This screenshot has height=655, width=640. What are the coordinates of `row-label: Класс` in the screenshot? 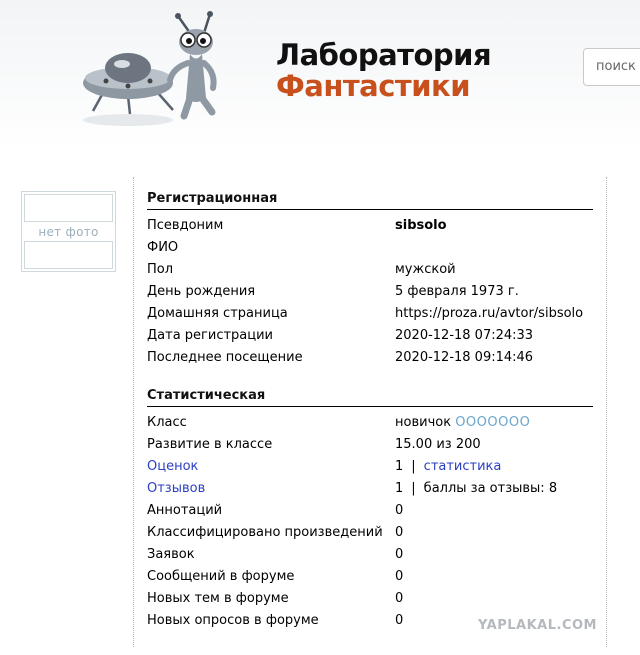 It's located at (167, 422).